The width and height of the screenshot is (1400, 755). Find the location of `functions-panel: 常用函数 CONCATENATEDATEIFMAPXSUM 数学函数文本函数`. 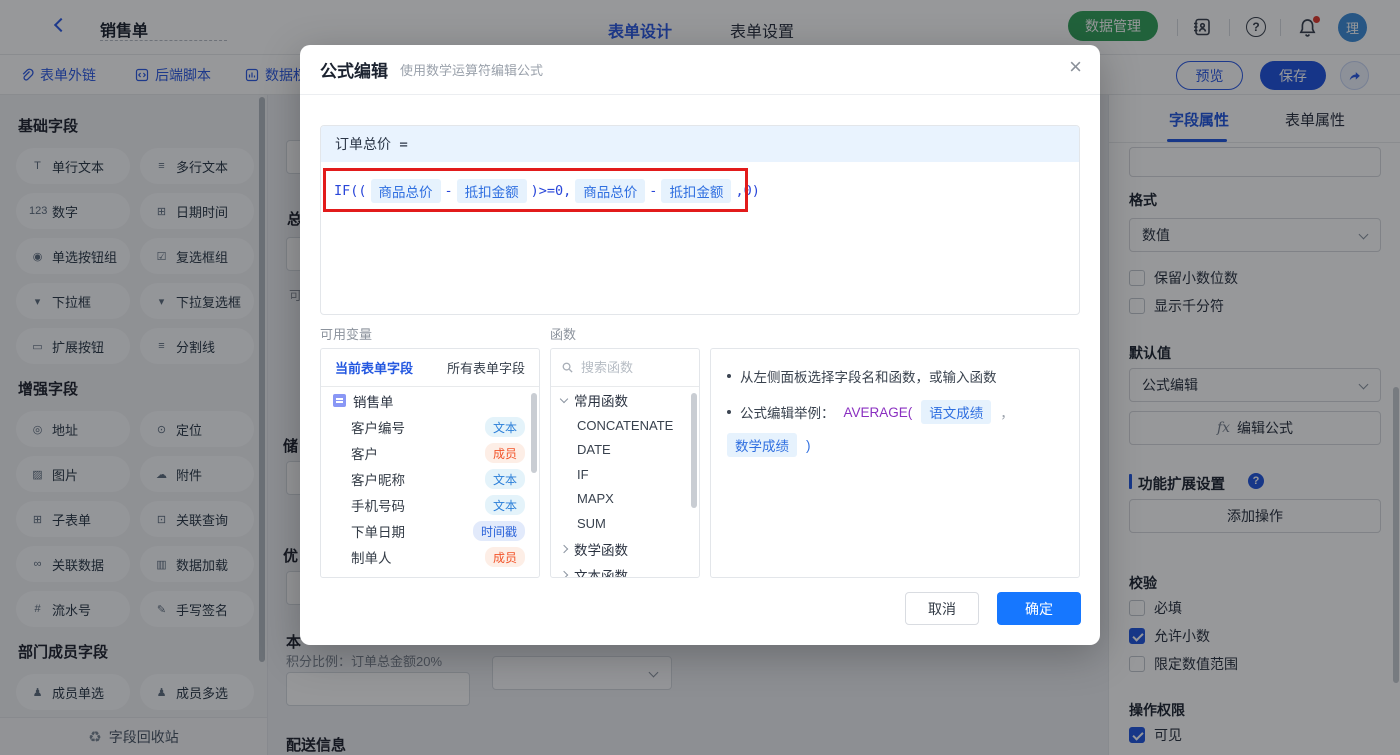

functions-panel: 常用函数 CONCATENATEDATEIFMAPXSUM 数学函数文本函数 is located at coordinates (625, 463).